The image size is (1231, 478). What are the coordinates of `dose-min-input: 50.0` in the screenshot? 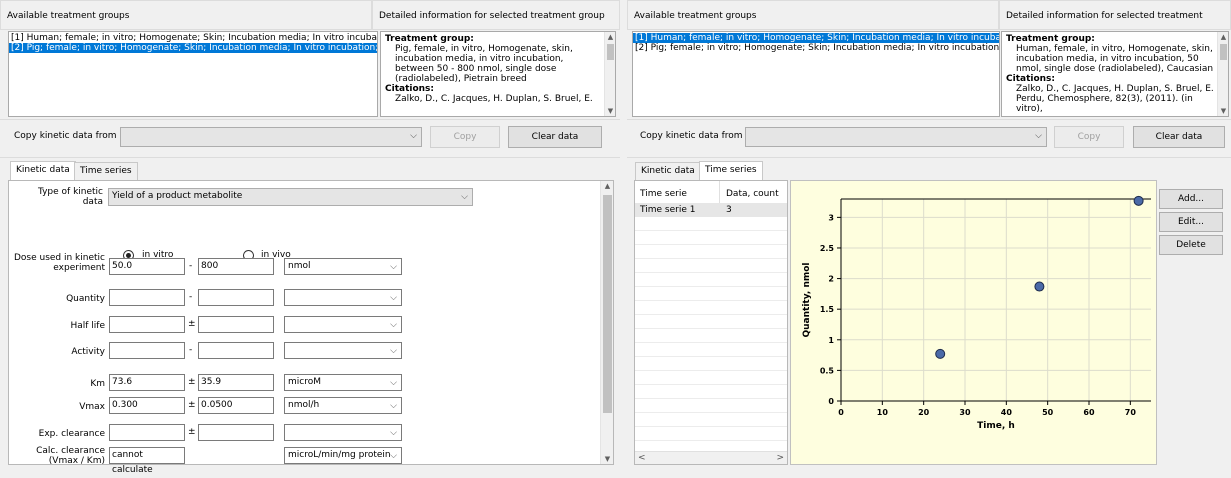 It's located at (147, 266).